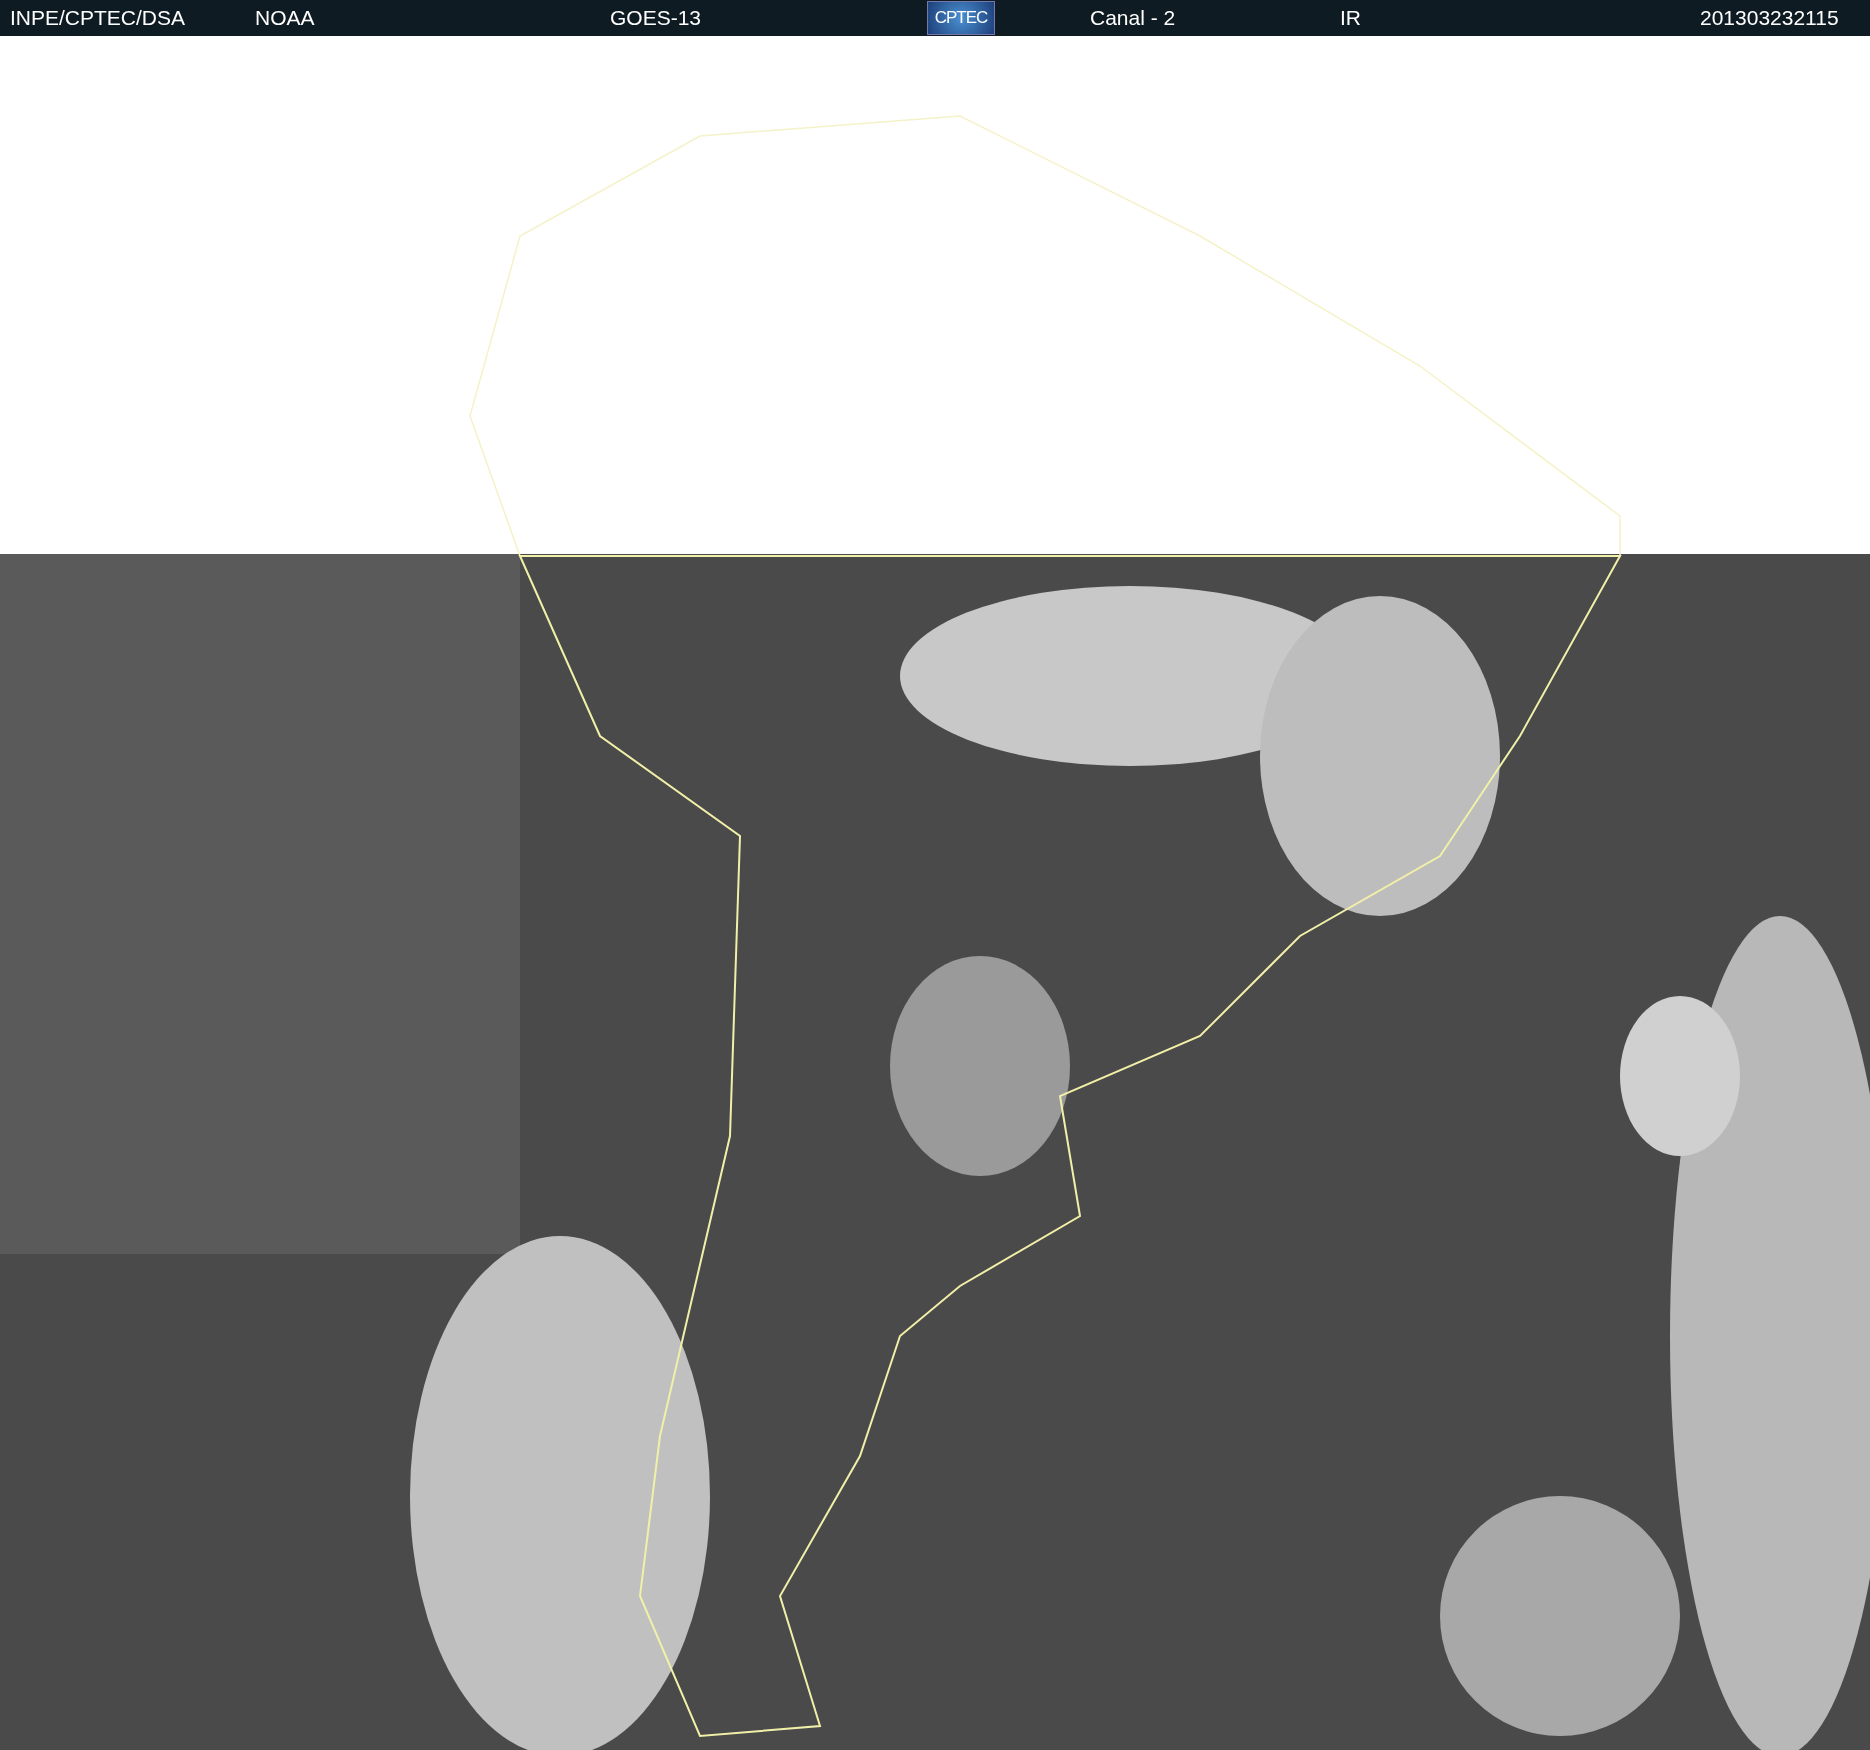  I want to click on source-label: INPE/CPTEC/DSA, so click(98, 18).